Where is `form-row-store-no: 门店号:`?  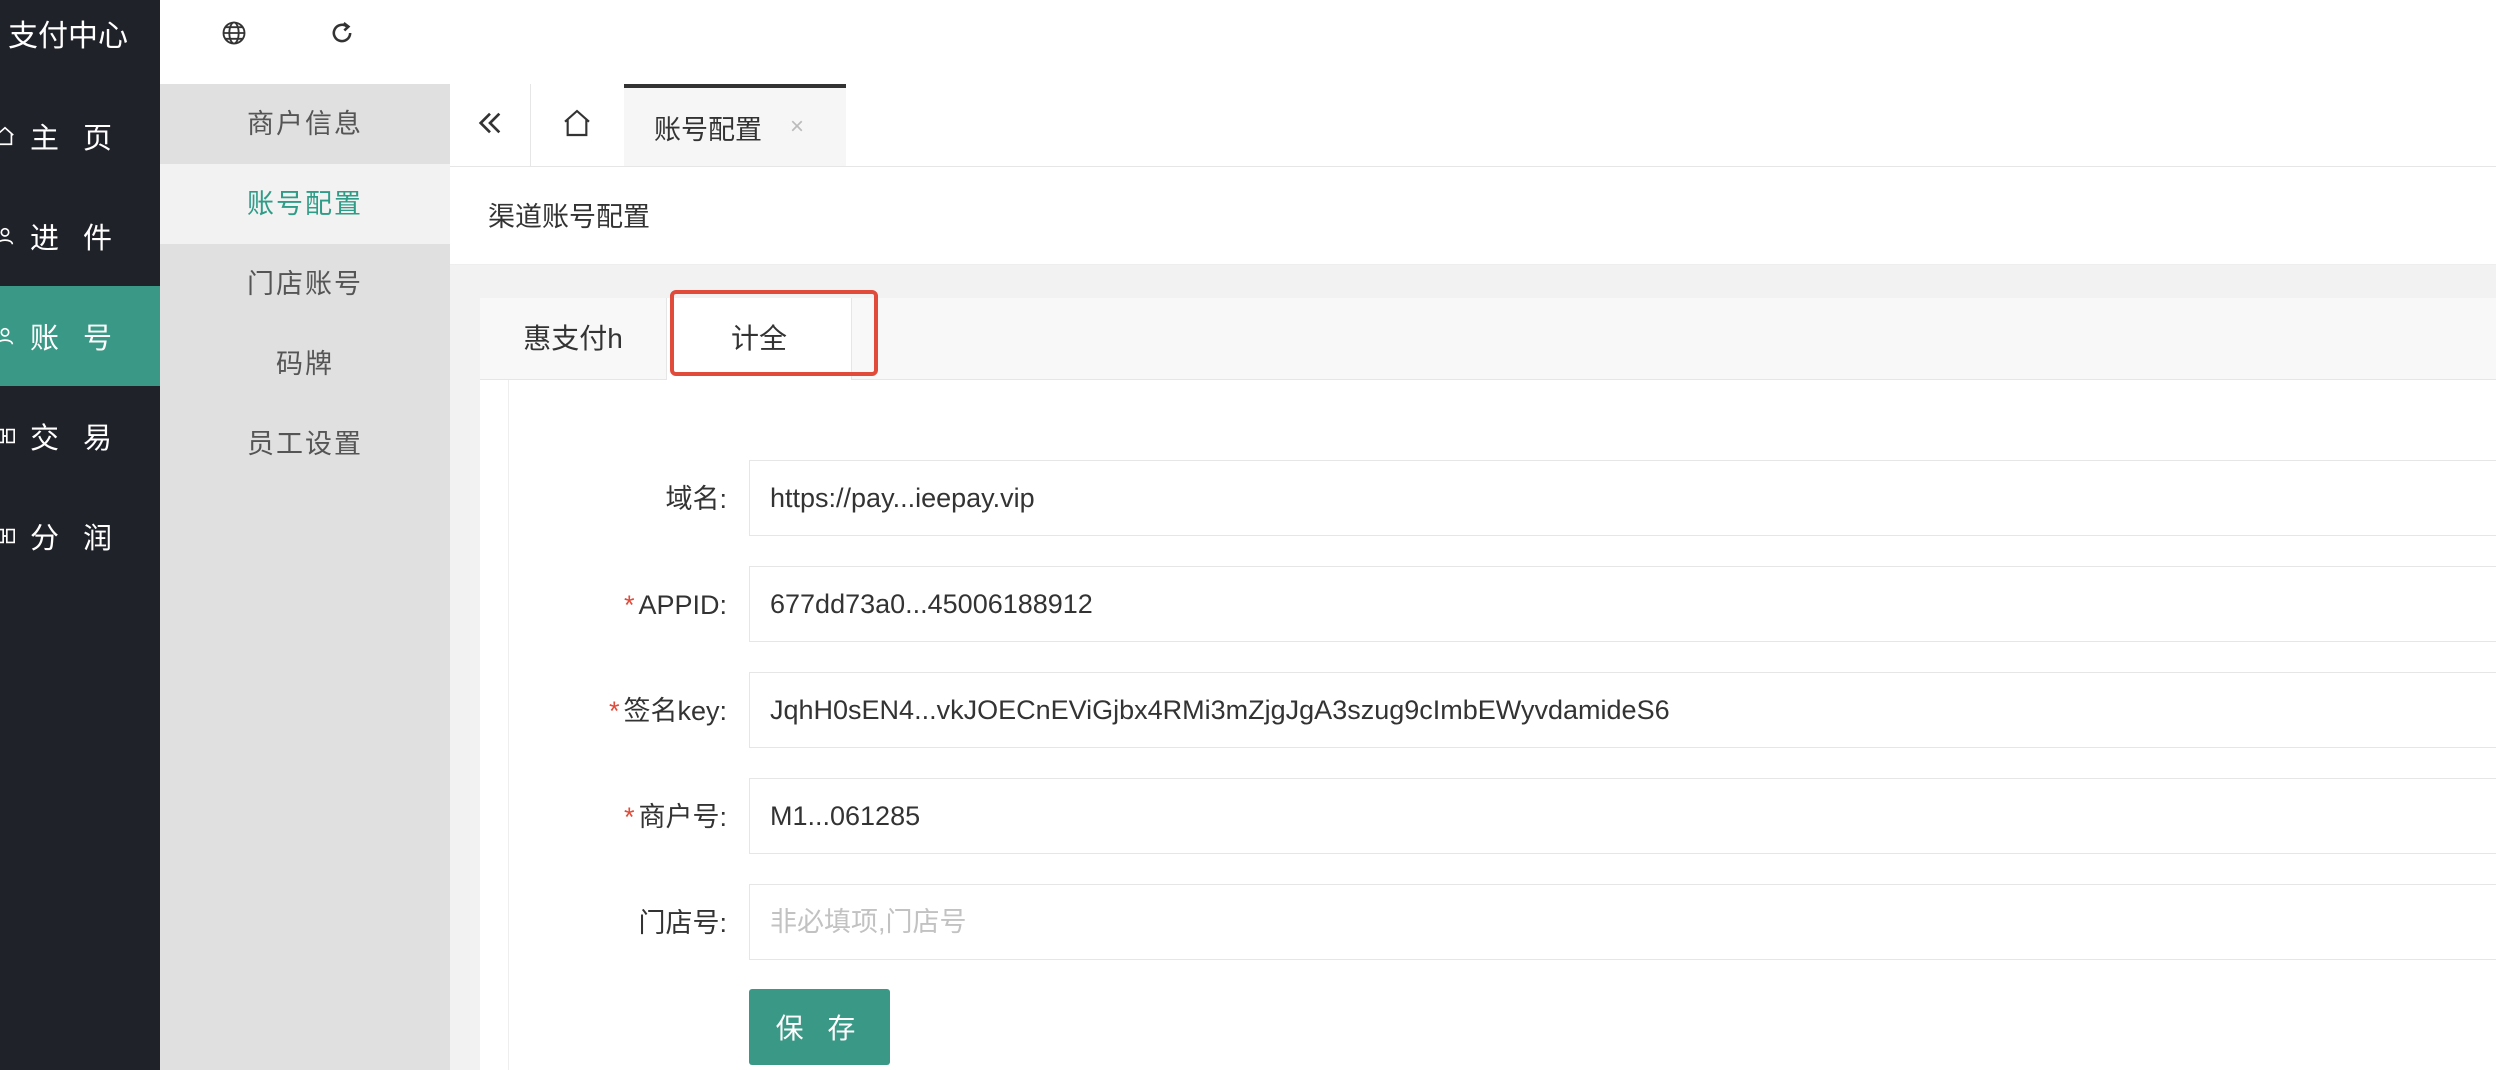 form-row-store-no: 门店号: is located at coordinates (1502, 923).